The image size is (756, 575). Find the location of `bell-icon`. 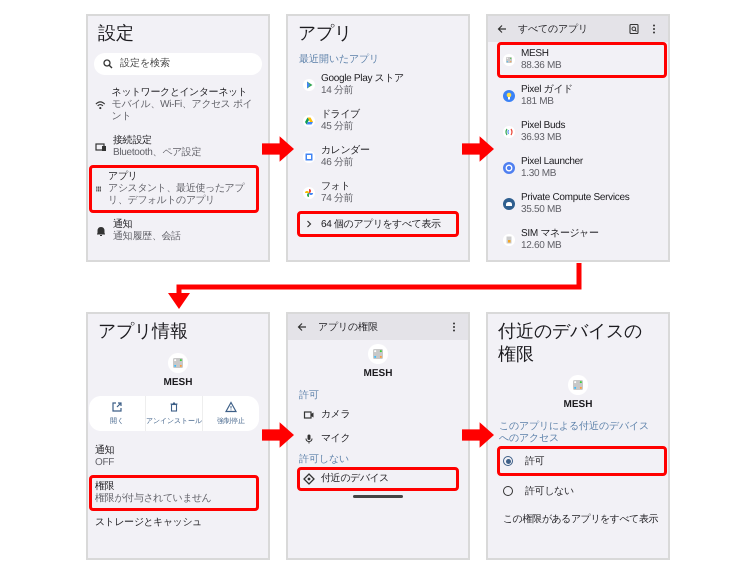

bell-icon is located at coordinates (101, 230).